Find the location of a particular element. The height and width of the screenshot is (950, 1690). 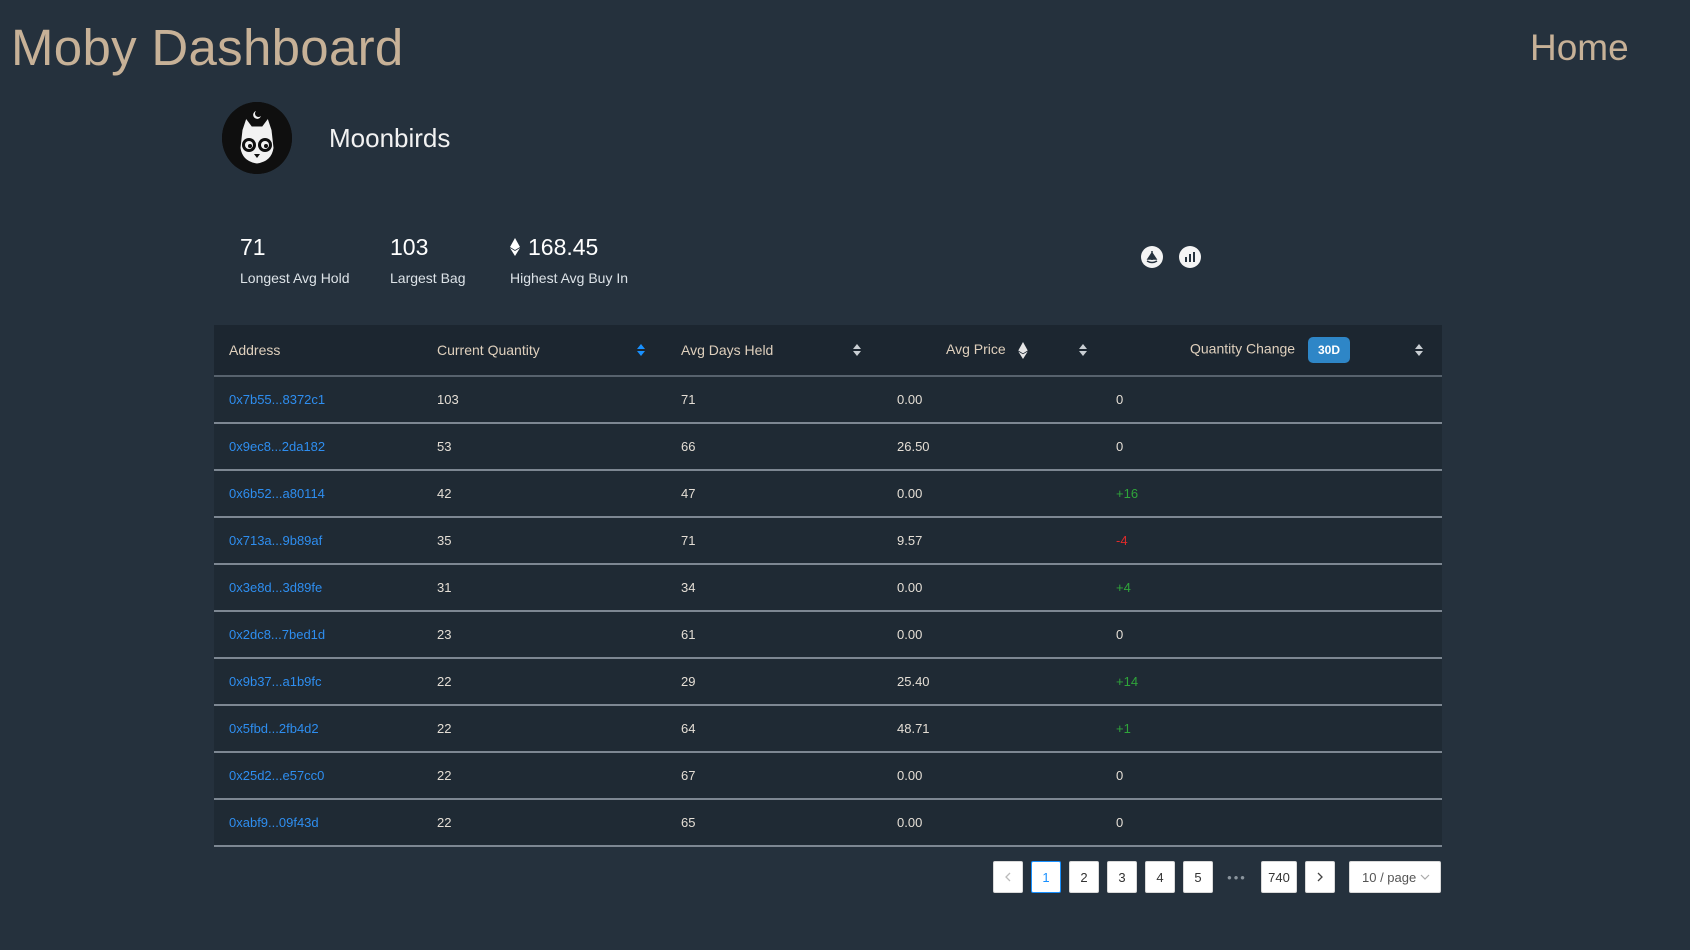

chevron-down-icon is located at coordinates (1425, 877).